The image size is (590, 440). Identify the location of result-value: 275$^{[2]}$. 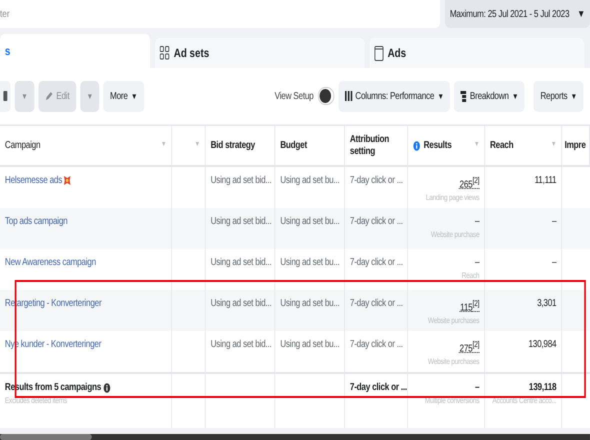
(470, 346).